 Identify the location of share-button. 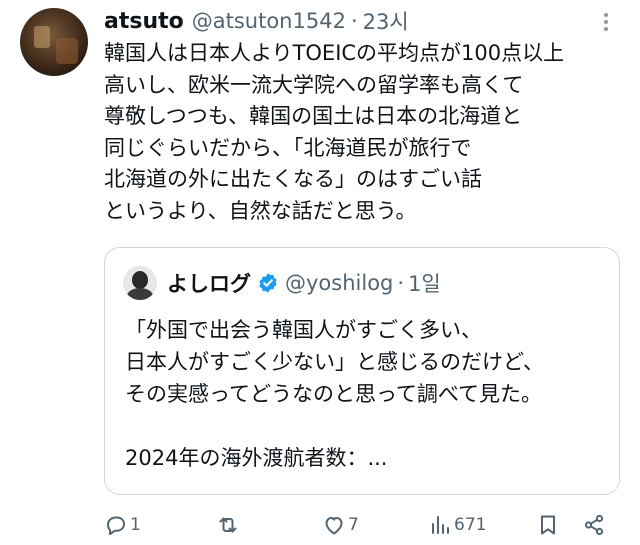
(594, 525).